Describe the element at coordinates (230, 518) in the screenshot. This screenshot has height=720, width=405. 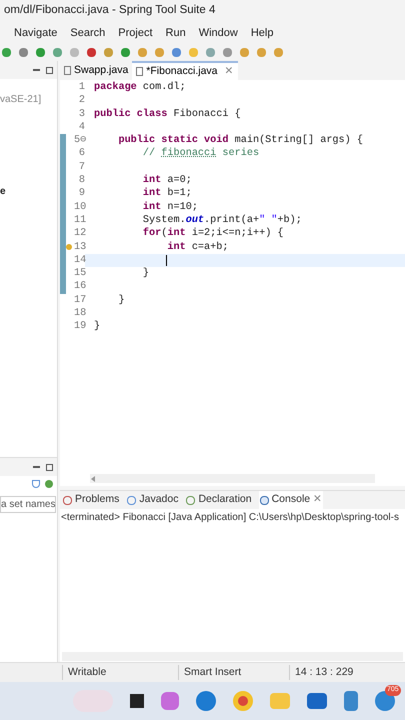
I see `console-text: <terminated> Fibonacci [Java Application] C:\Users\hp\Desktop\spring-tool-s` at that location.